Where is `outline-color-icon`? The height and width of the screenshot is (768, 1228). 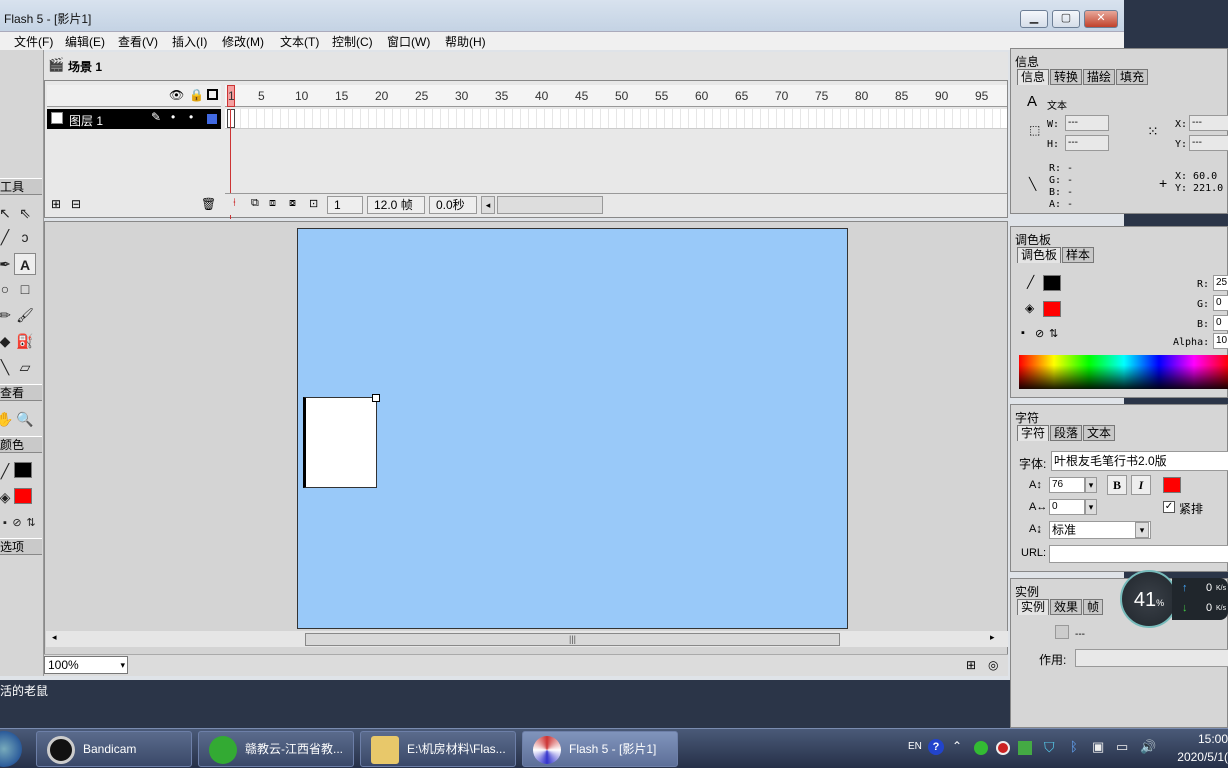 outline-color-icon is located at coordinates (212, 119).